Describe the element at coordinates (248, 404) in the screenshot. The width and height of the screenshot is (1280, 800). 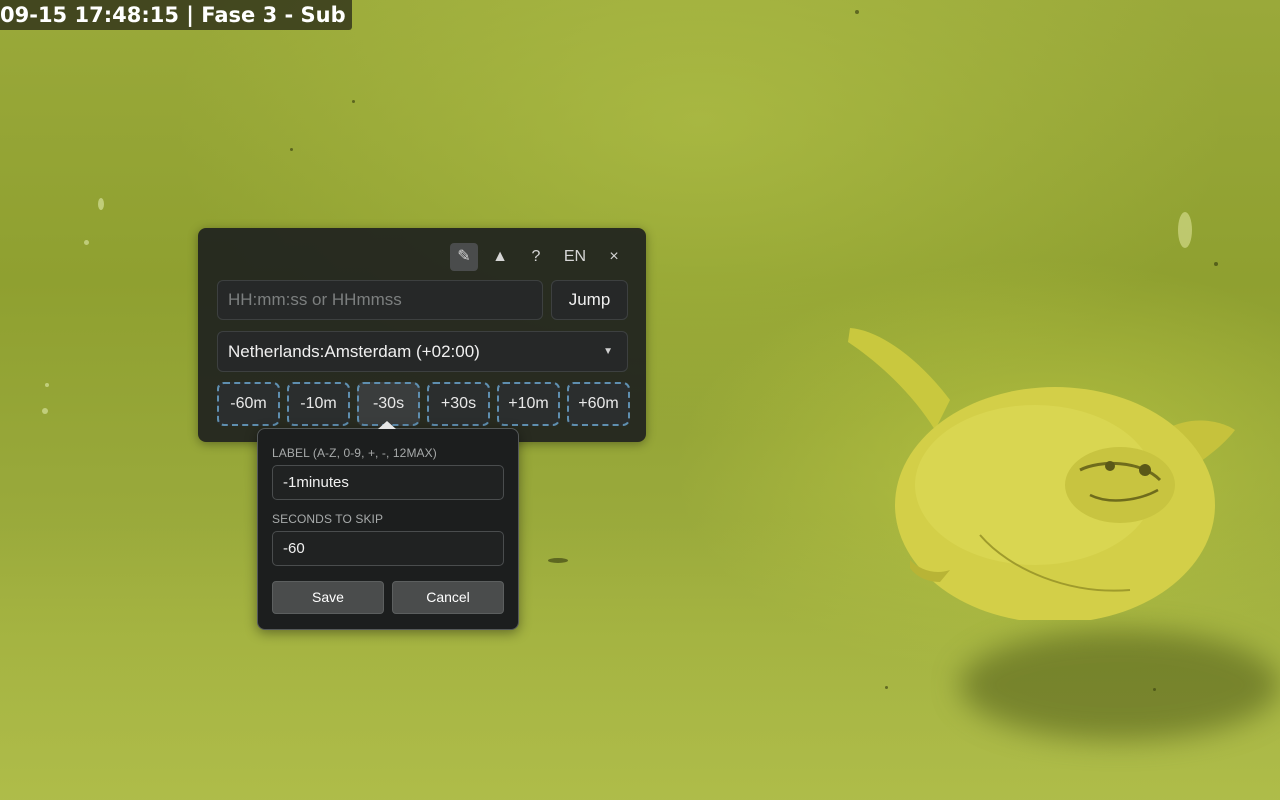
I see `skip-button: -60m` at that location.